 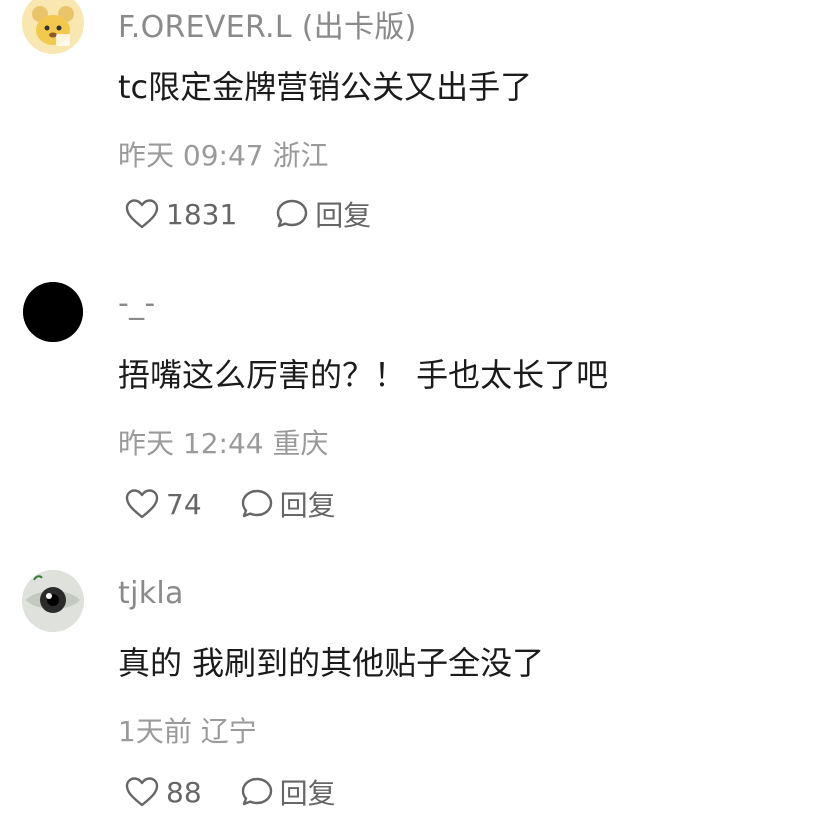 I want to click on like-count: 88, so click(x=184, y=792).